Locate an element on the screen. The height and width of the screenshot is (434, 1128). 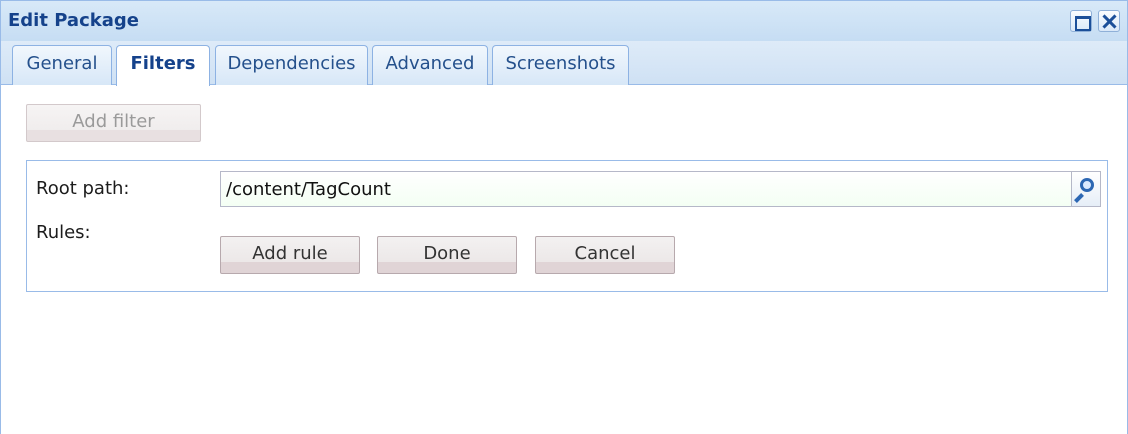
window-title: Edit Package is located at coordinates (73, 20).